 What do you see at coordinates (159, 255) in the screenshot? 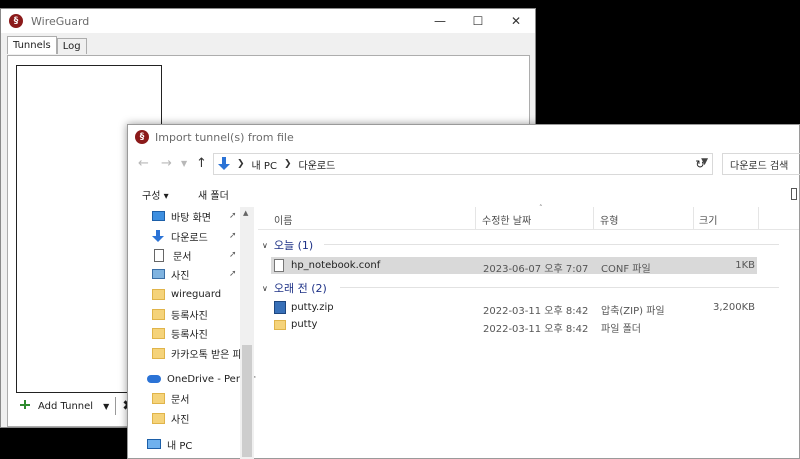
I see `document-icon` at bounding box center [159, 255].